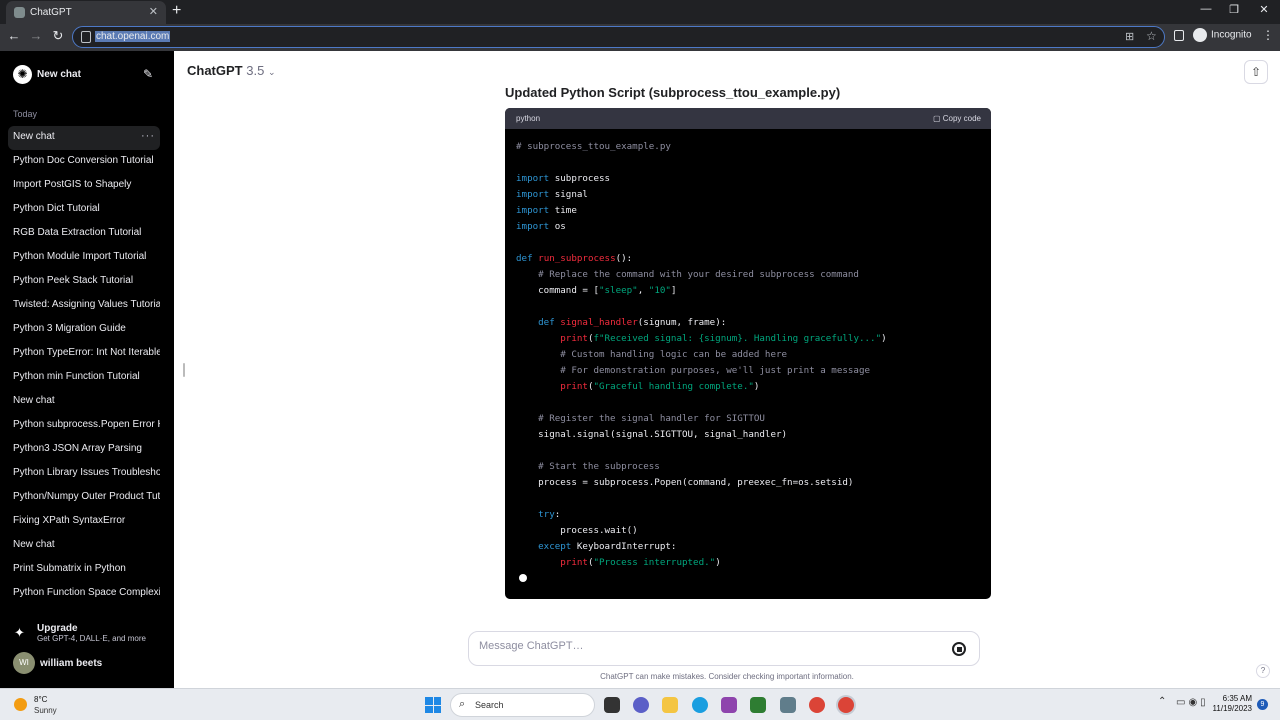 Image resolution: width=1280 pixels, height=720 pixels. I want to click on vpn-app-icon, so click(729, 705).